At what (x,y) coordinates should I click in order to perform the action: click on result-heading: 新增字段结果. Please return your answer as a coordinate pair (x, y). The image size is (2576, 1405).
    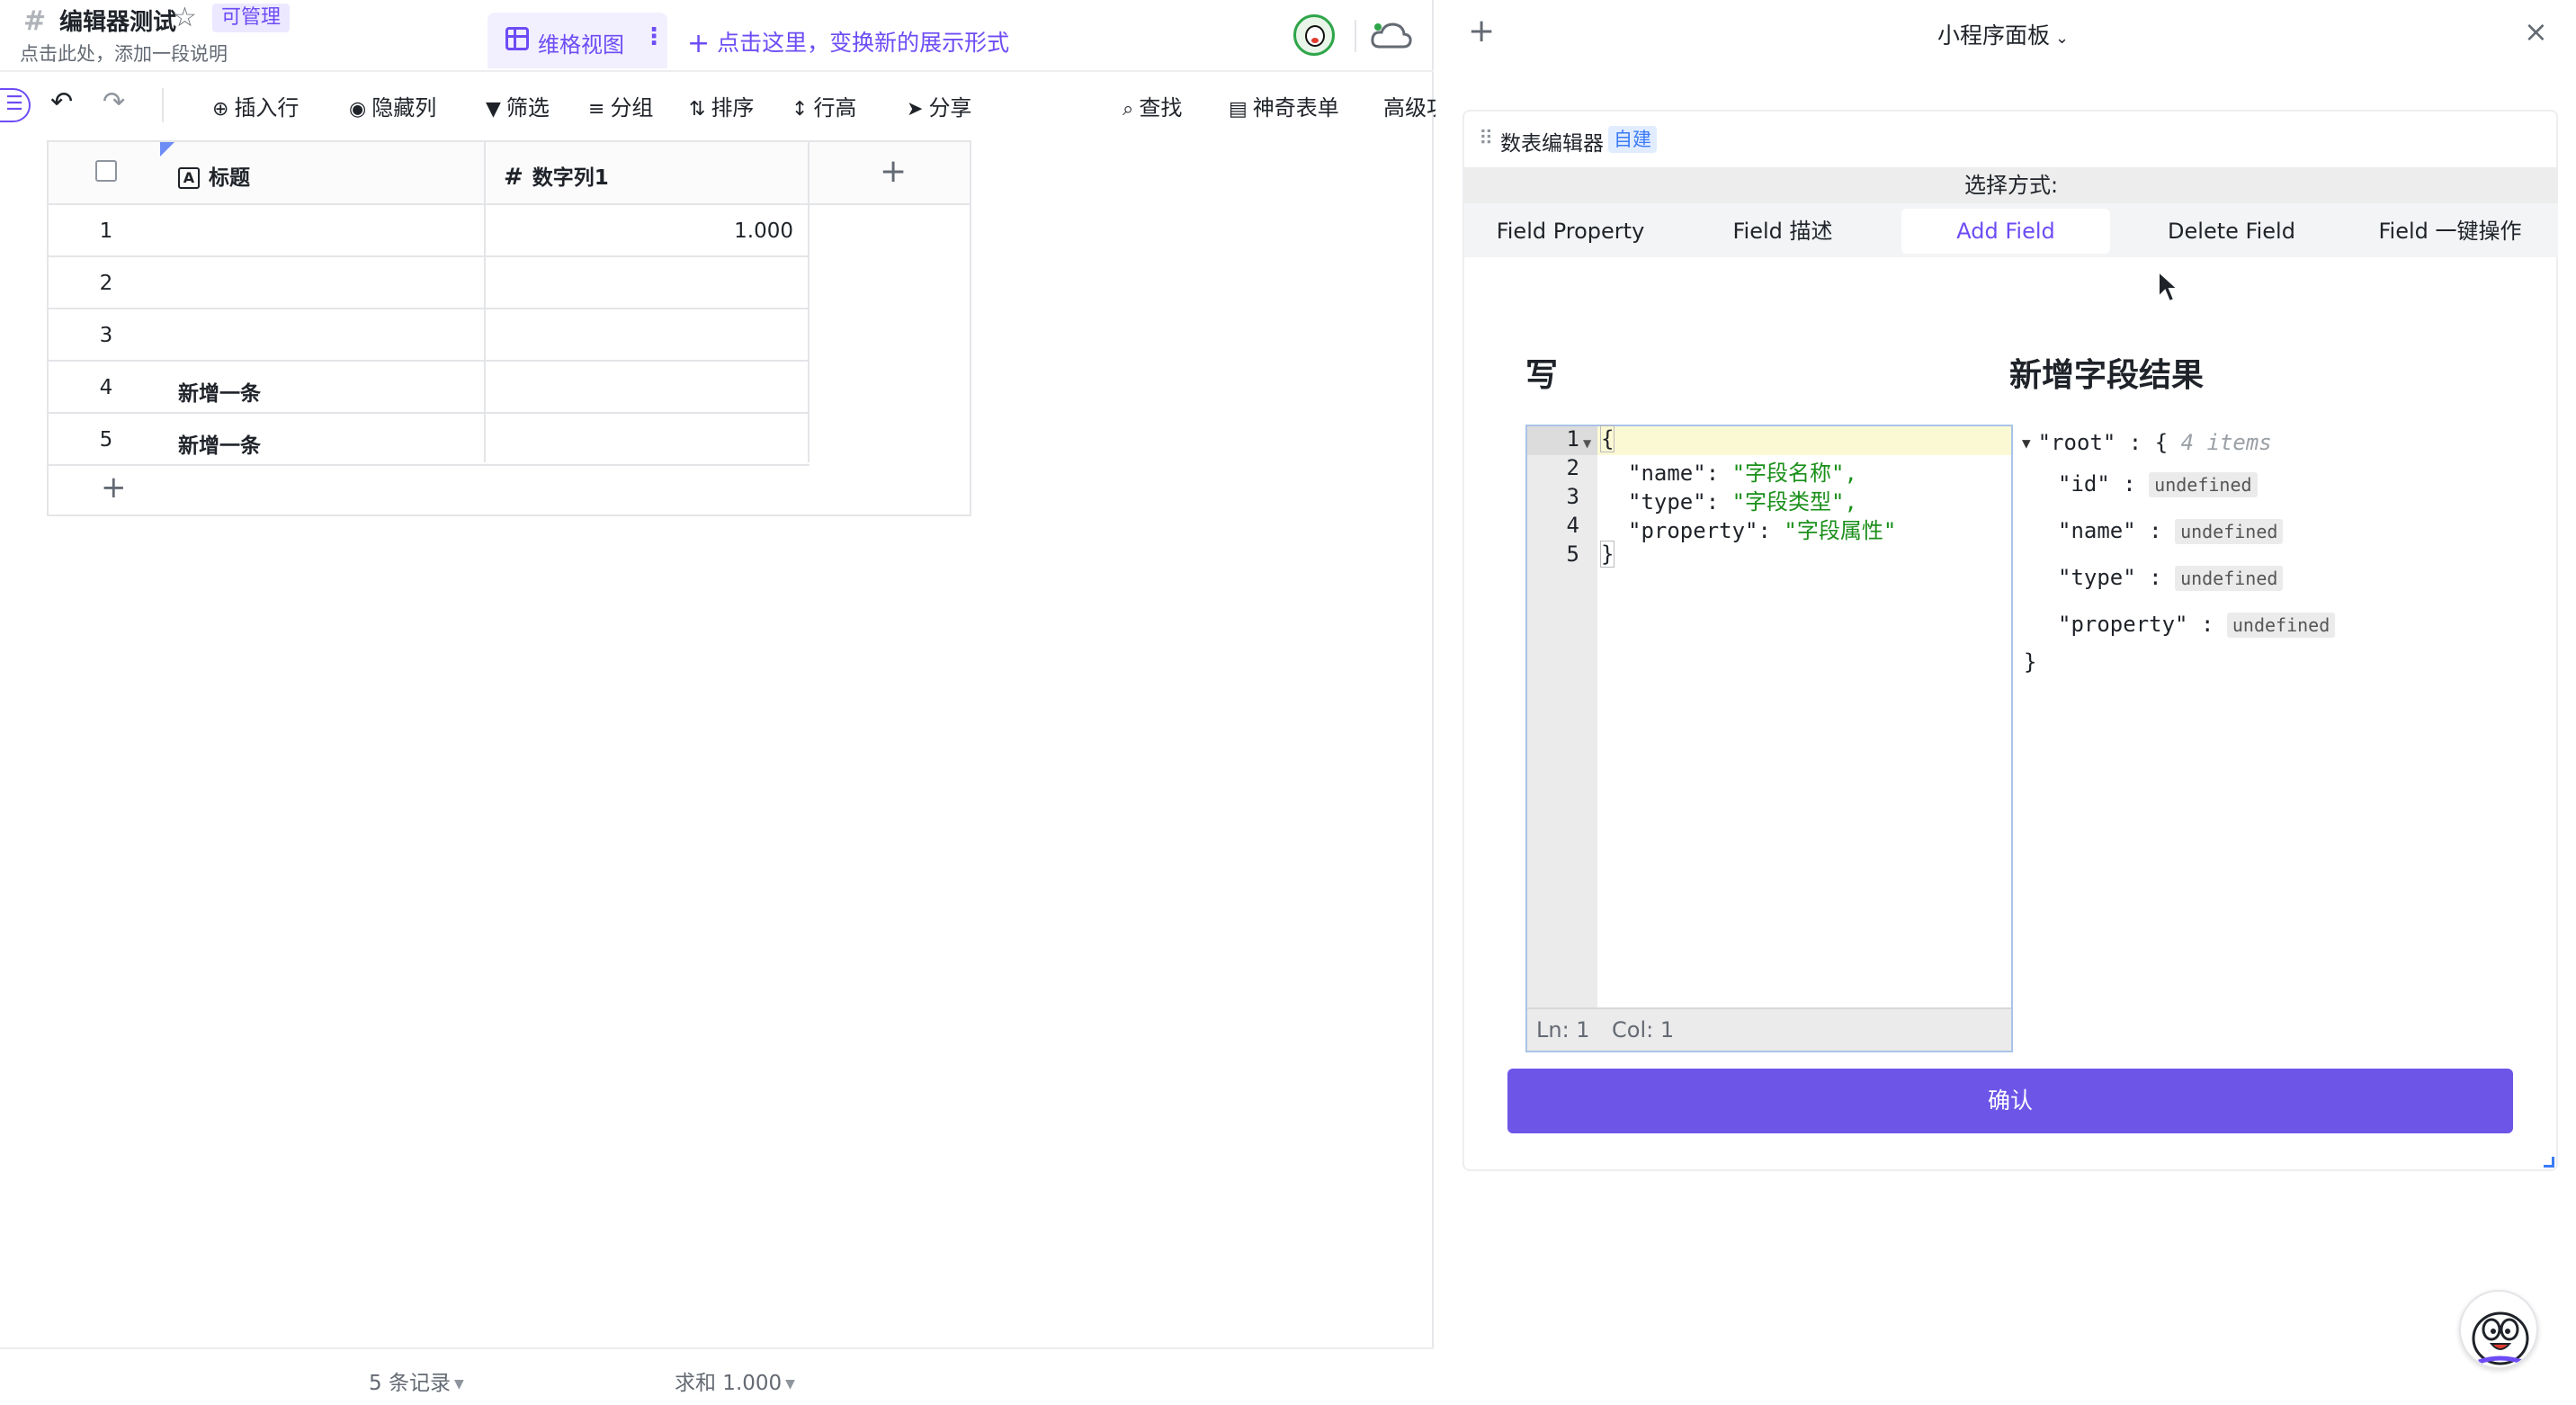
    Looking at the image, I should click on (2107, 376).